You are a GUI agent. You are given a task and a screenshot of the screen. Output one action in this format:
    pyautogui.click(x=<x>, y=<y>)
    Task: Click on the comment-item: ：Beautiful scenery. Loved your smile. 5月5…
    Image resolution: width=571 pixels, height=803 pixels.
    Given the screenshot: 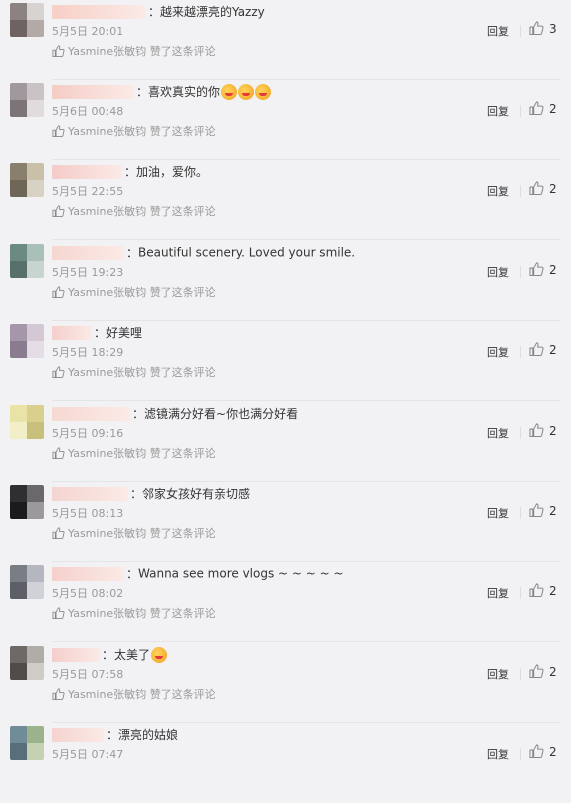 What is the action you would take?
    pyautogui.click(x=285, y=281)
    